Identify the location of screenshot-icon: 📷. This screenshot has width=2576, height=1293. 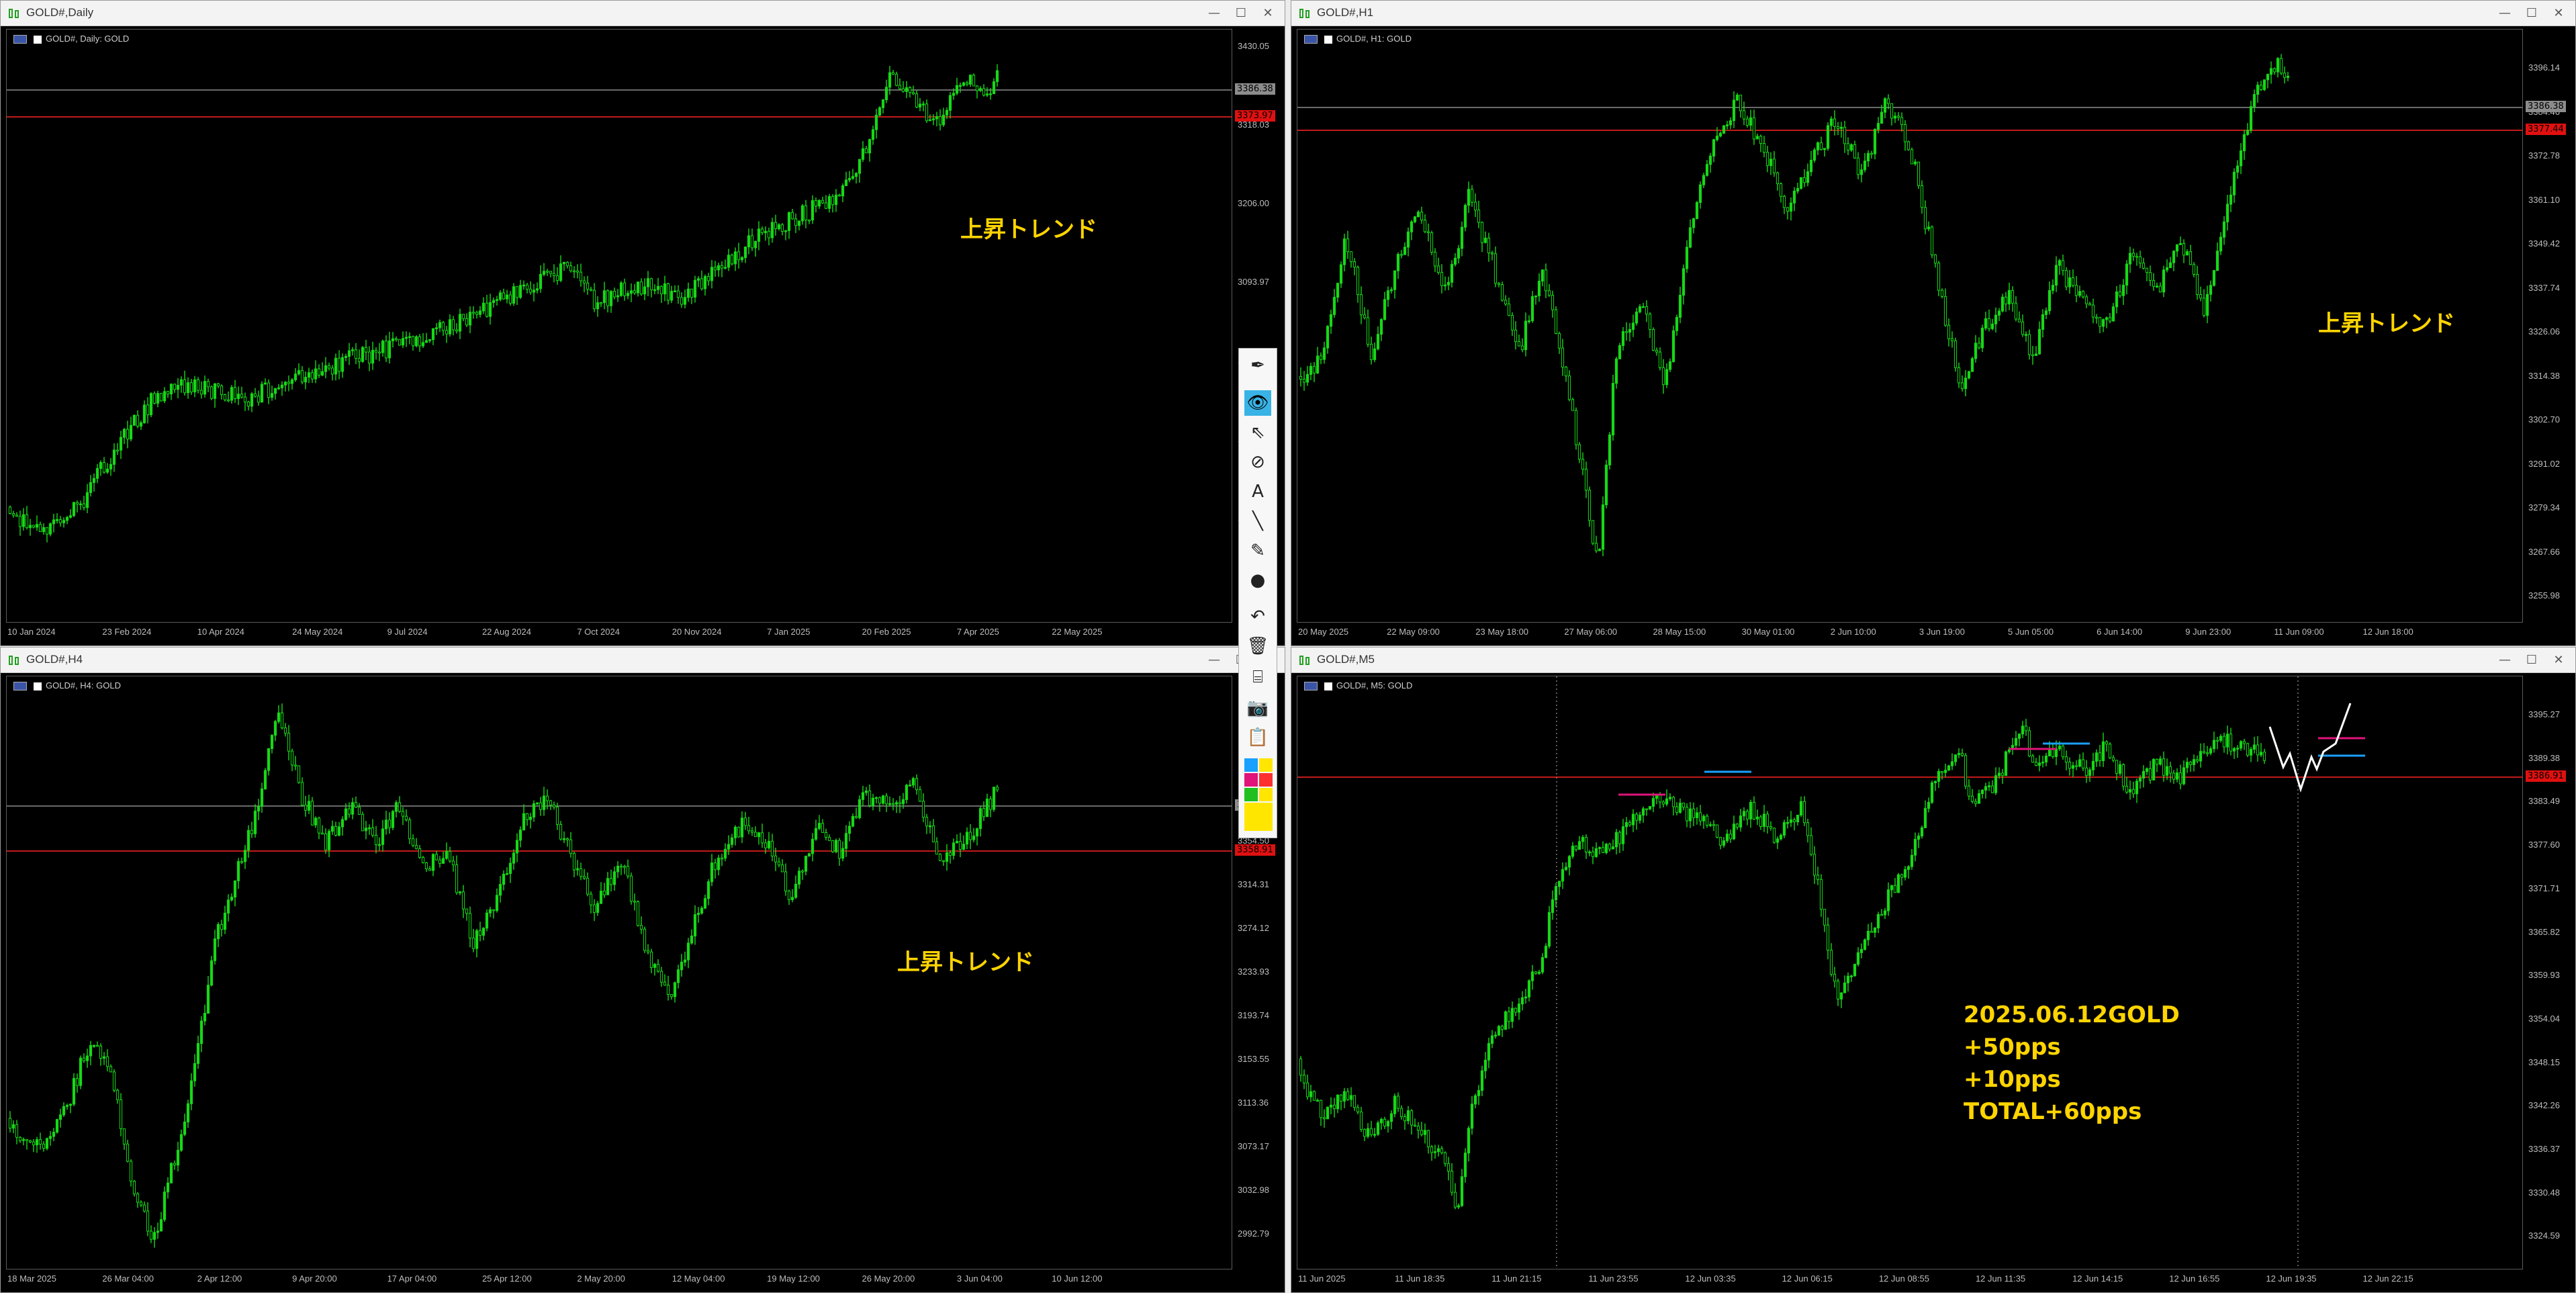
(1257, 708).